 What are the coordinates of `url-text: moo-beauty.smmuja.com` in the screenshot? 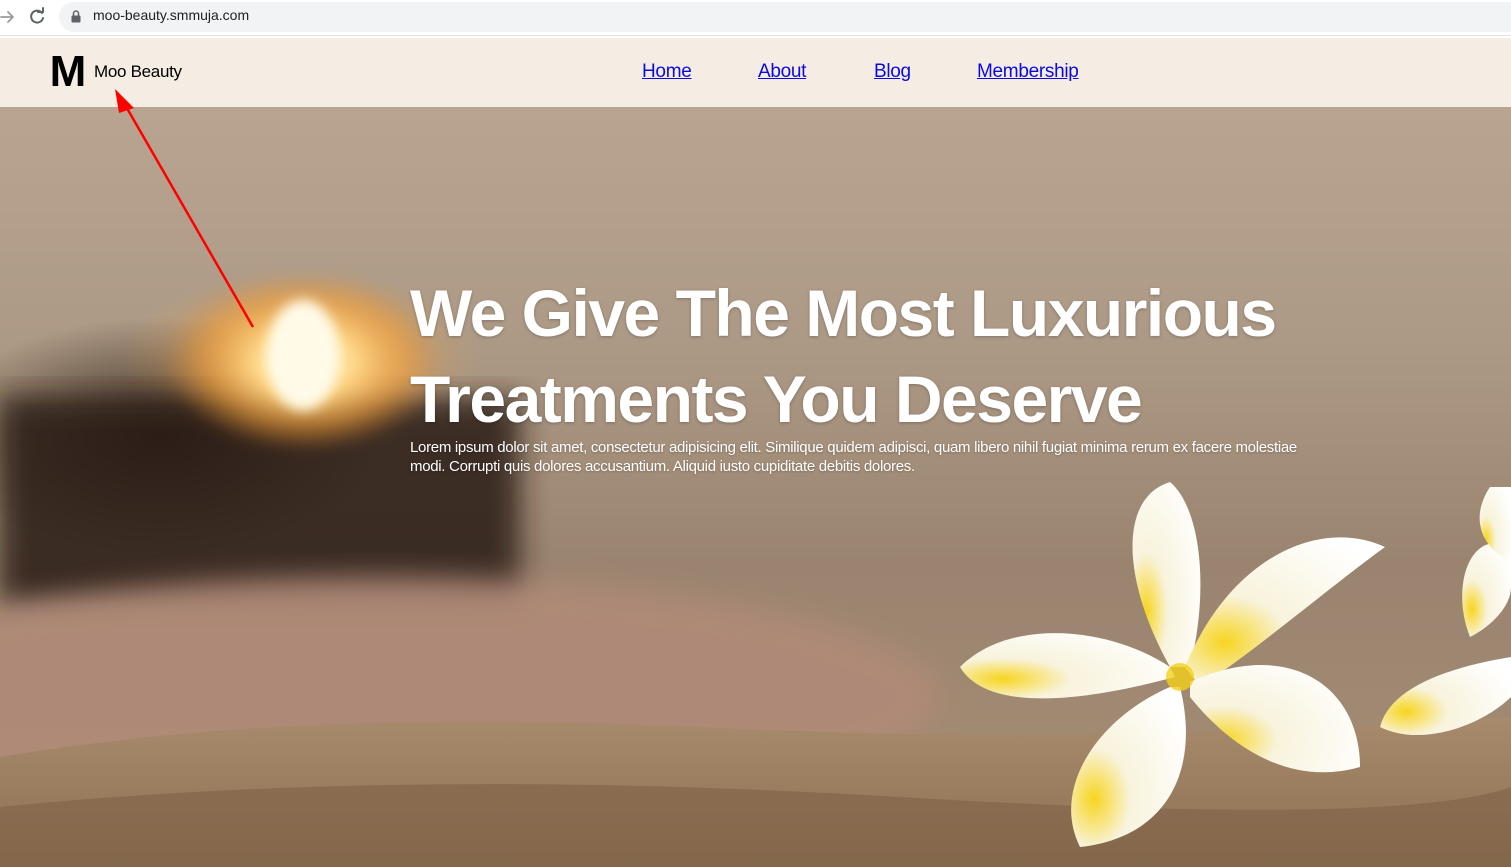 It's located at (171, 15).